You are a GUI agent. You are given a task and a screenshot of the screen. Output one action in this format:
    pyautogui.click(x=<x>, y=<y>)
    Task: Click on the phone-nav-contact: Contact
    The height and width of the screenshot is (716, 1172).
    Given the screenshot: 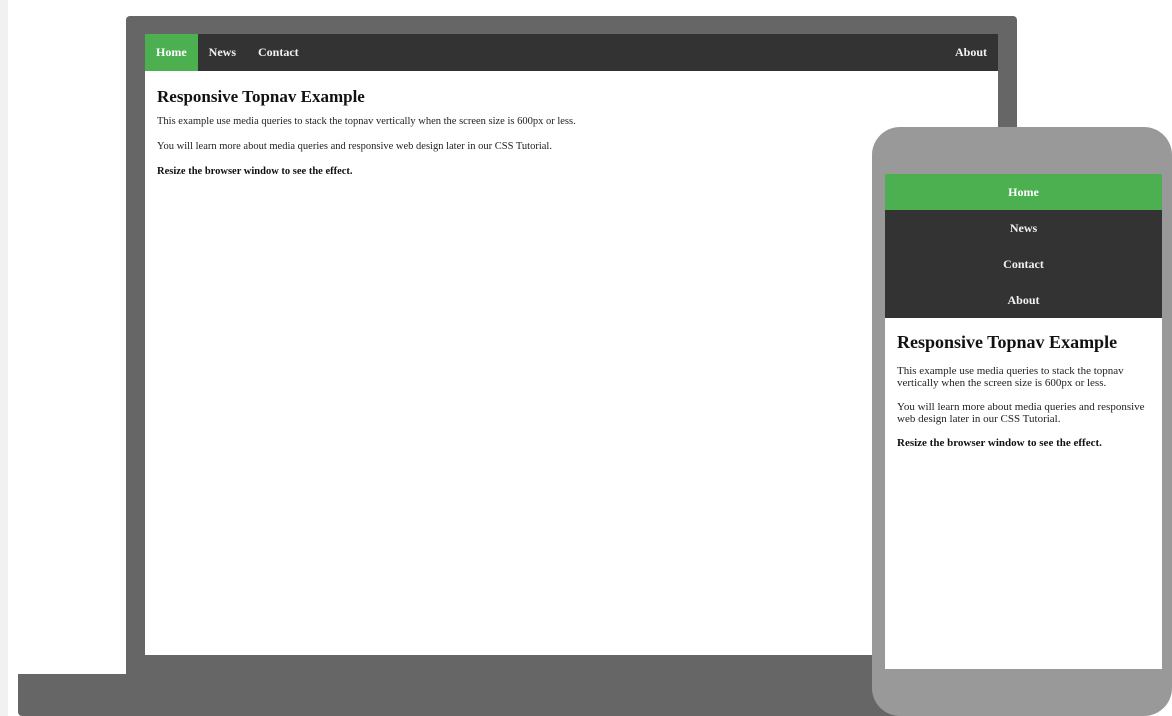 What is the action you would take?
    pyautogui.click(x=1023, y=264)
    